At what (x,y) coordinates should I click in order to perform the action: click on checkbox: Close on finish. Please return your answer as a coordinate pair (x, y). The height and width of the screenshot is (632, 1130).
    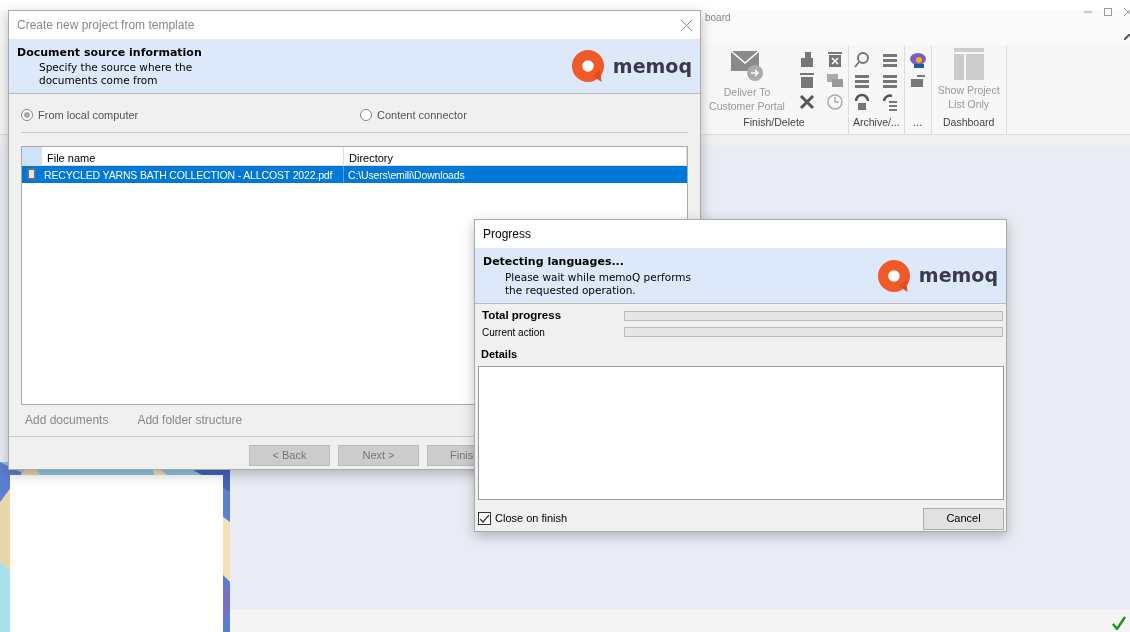
    Looking at the image, I should click on (523, 518).